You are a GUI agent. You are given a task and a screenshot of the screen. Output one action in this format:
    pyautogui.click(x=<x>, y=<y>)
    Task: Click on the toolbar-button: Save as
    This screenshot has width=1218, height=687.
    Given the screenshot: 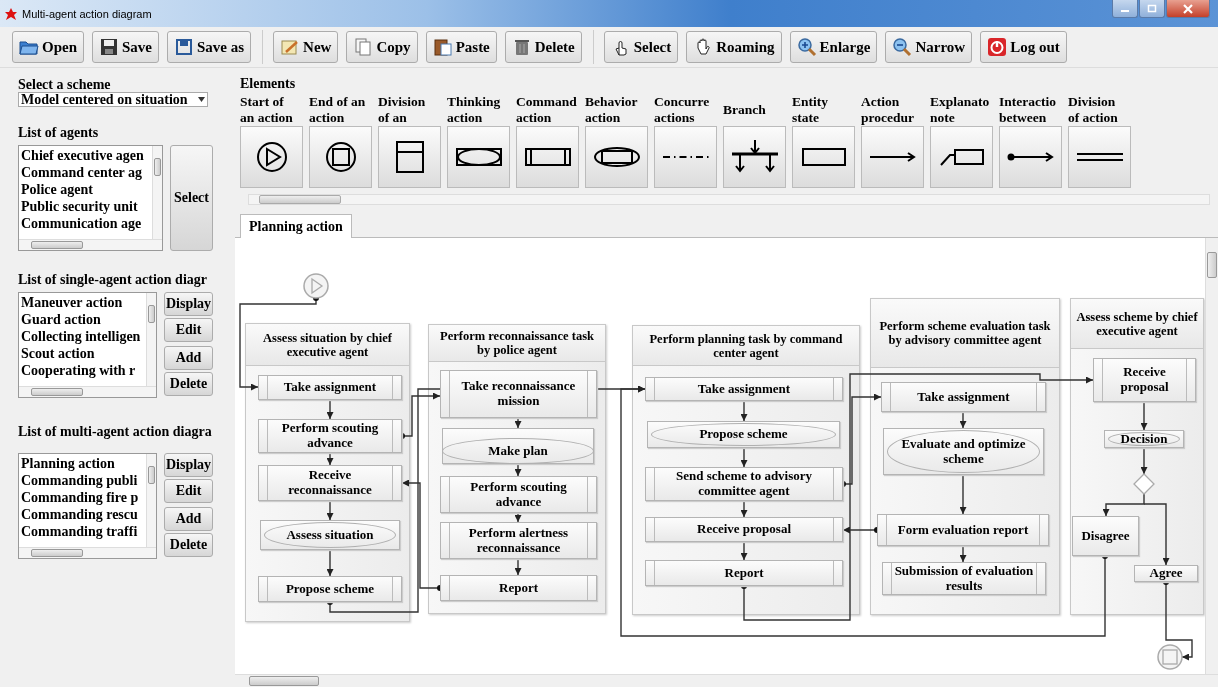 What is the action you would take?
    pyautogui.click(x=209, y=47)
    